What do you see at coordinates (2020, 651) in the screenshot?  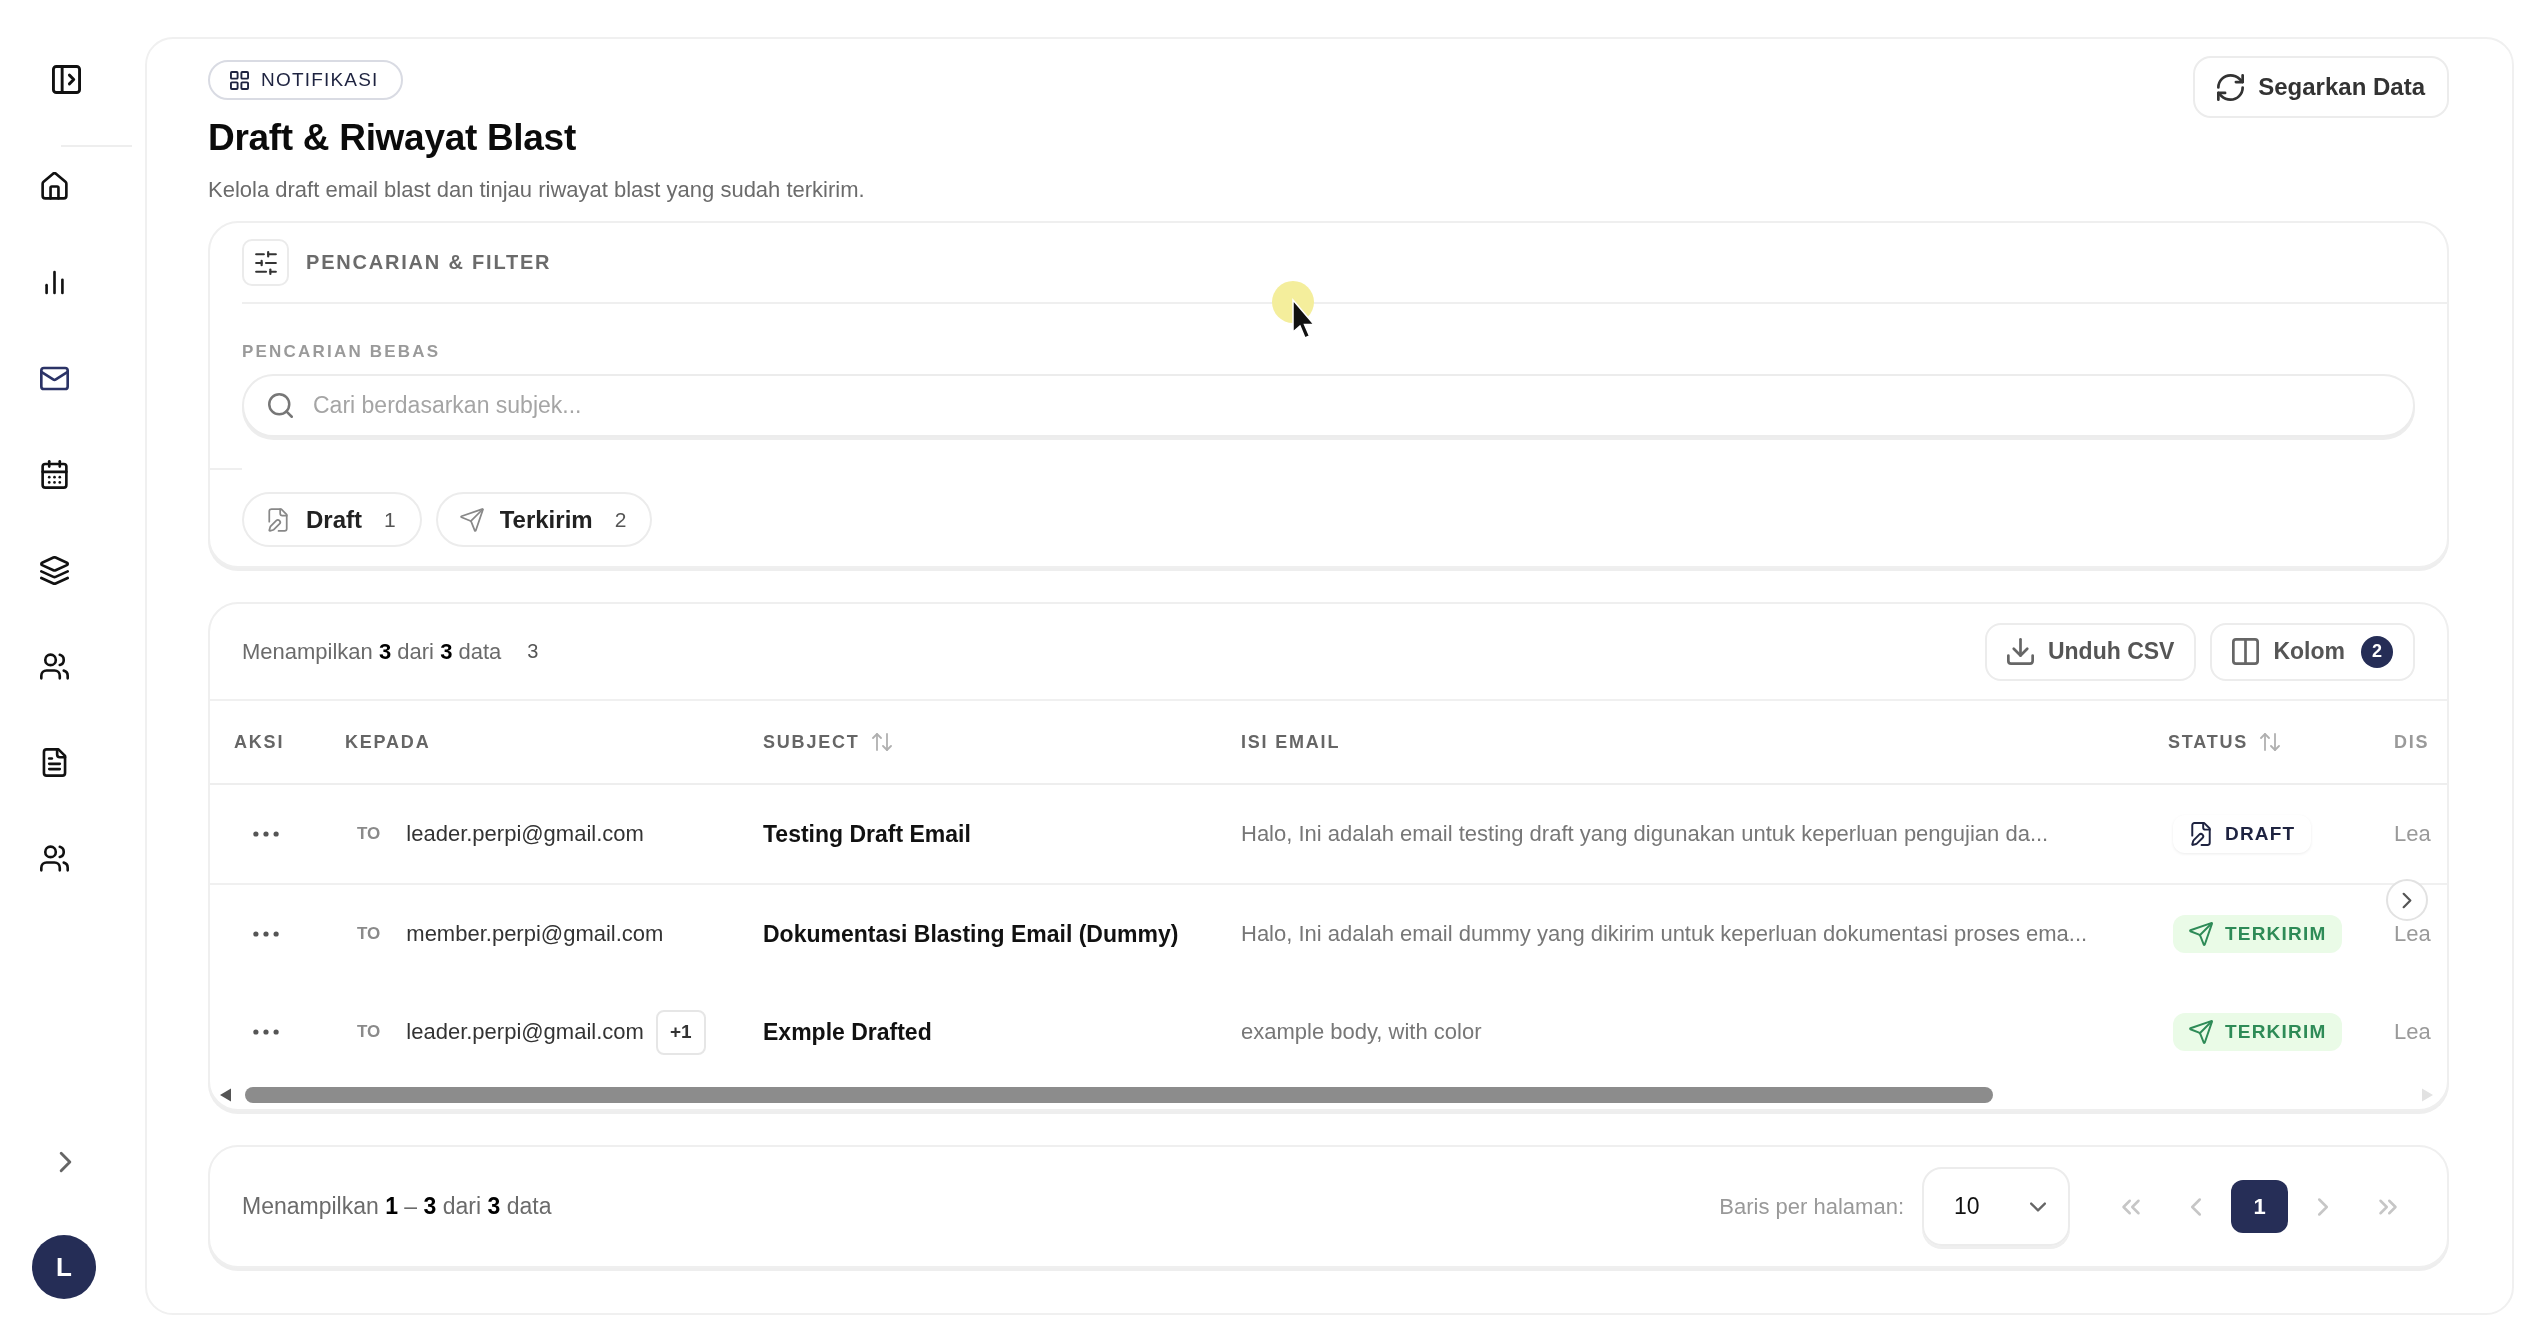 I see `download-icon` at bounding box center [2020, 651].